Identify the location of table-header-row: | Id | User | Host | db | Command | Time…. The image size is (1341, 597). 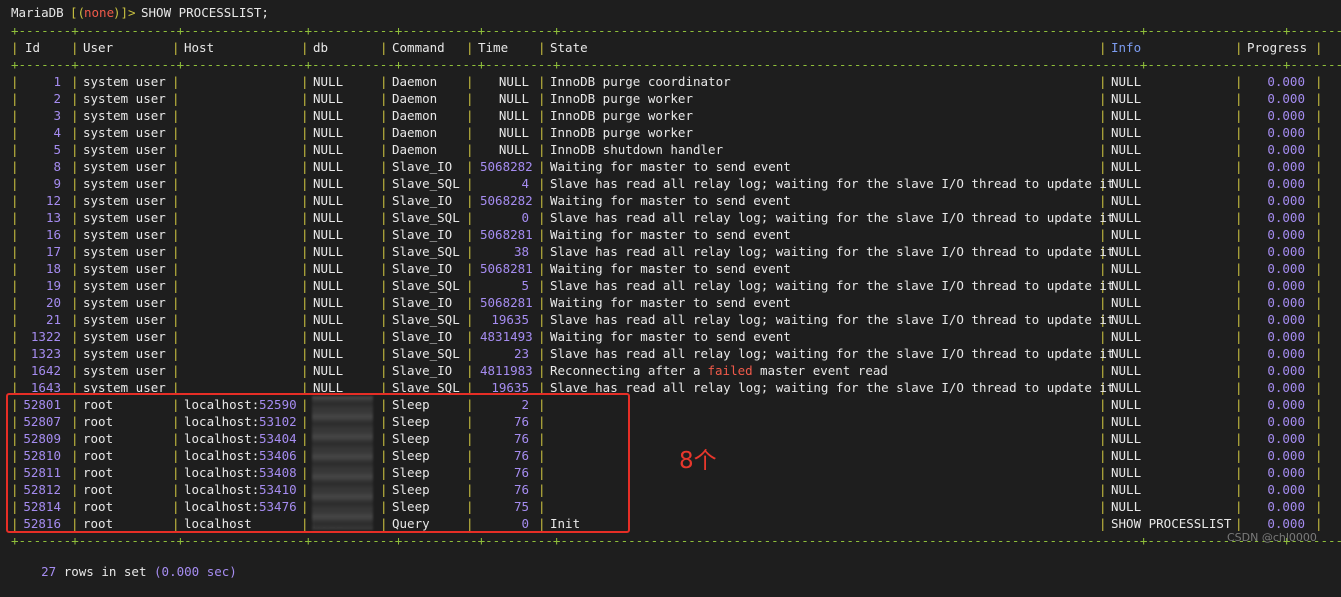
(667, 47).